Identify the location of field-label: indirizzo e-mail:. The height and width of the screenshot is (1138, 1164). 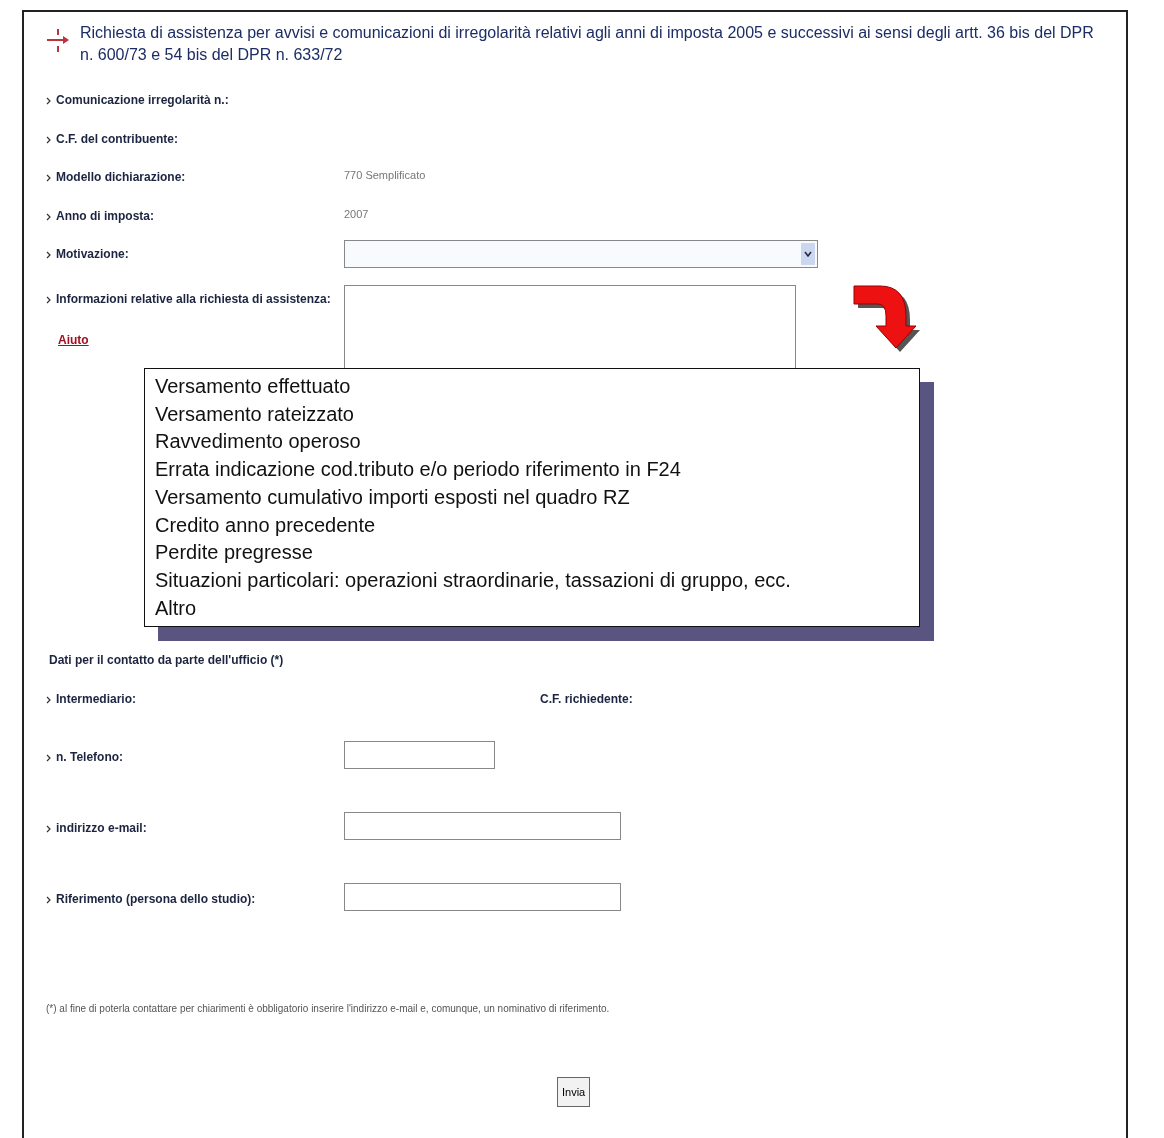
(101, 828).